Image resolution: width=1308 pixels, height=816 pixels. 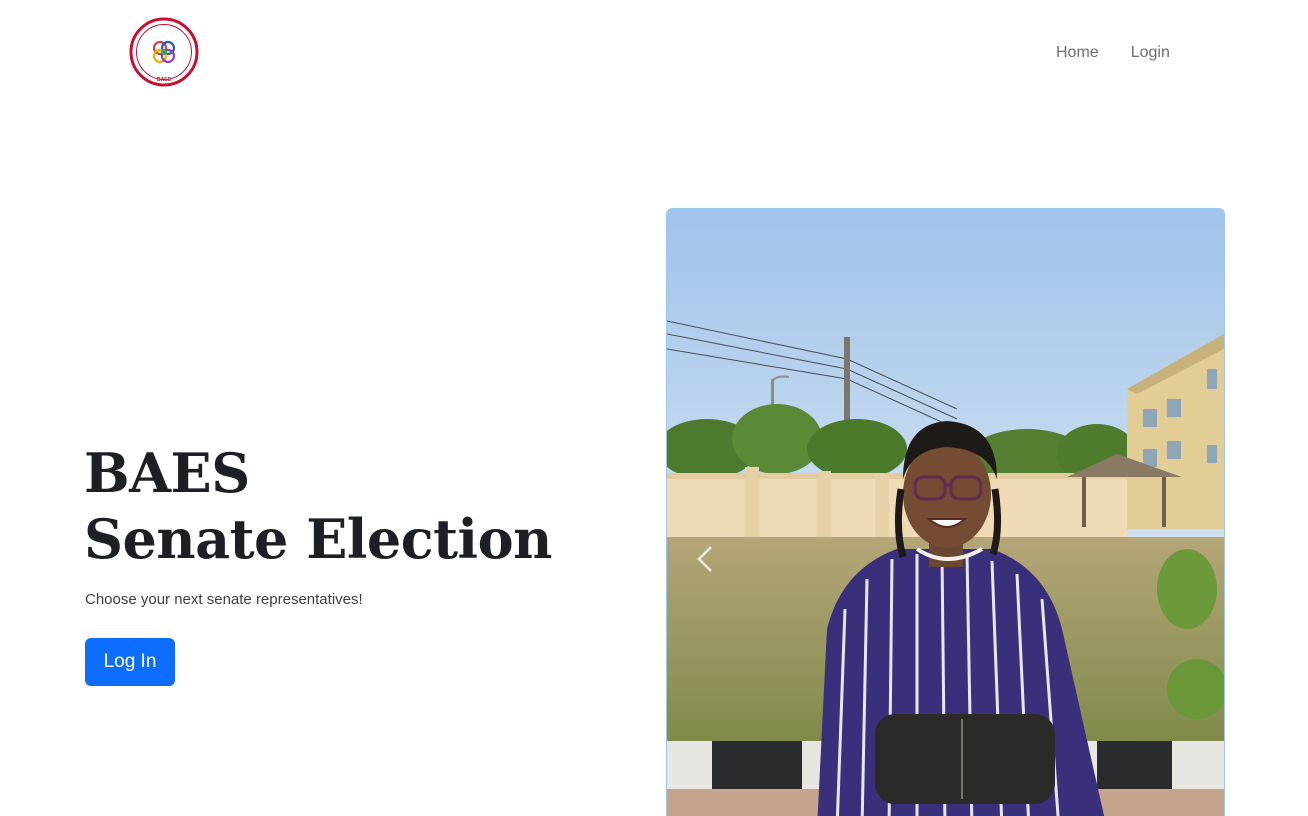 I want to click on nav-login-link: Login, so click(x=1150, y=53).